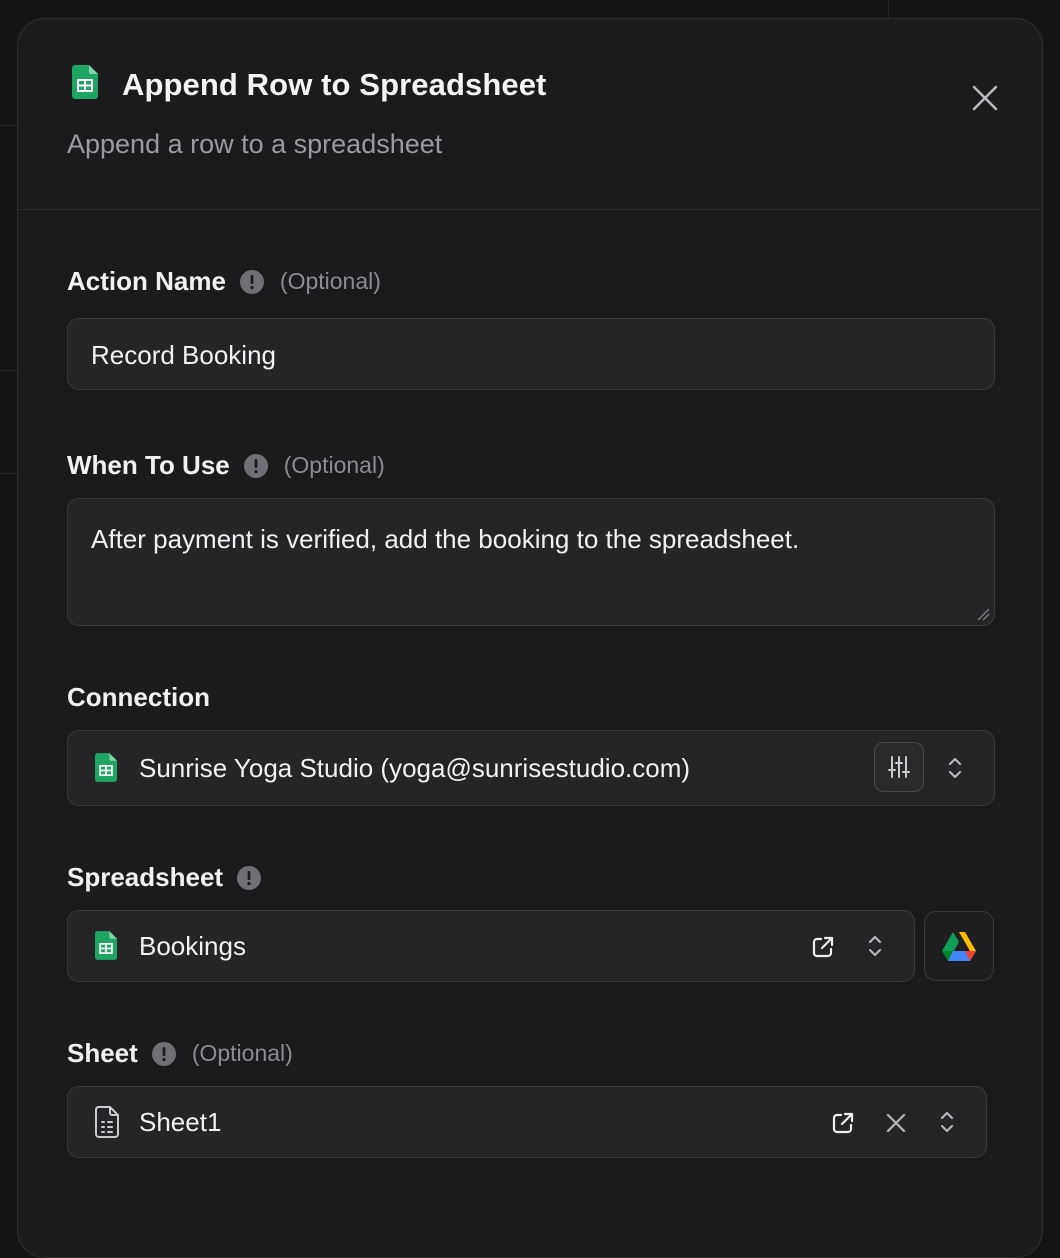 This screenshot has height=1258, width=1060. I want to click on sliders-icon, so click(899, 767).